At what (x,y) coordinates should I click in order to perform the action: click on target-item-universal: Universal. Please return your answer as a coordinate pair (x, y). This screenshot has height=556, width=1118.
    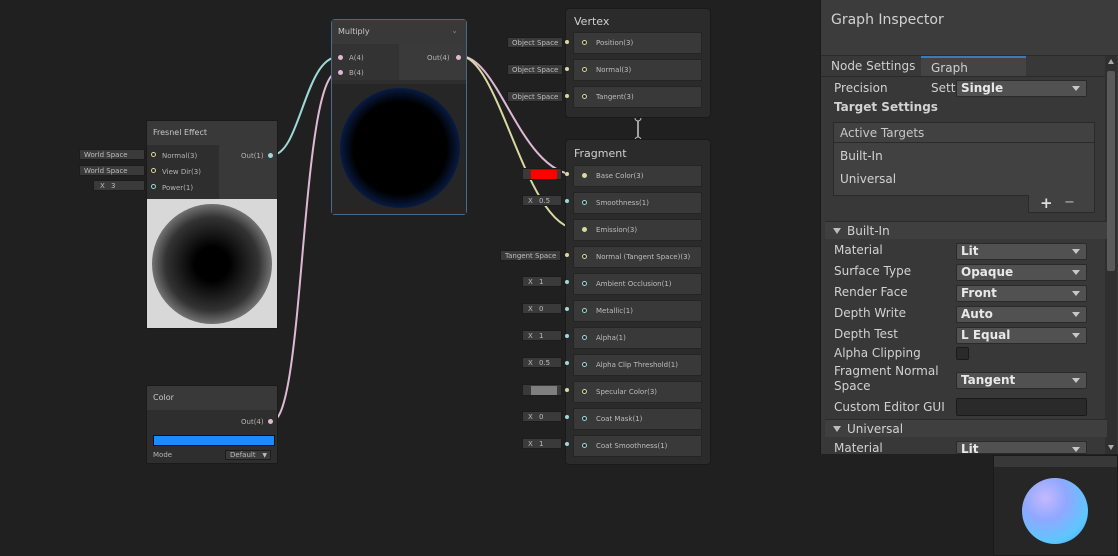
    Looking at the image, I should click on (868, 179).